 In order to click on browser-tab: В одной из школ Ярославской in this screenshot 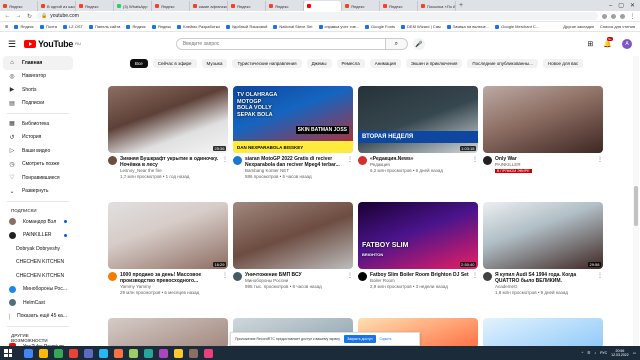, I will do `click(57, 6)`.